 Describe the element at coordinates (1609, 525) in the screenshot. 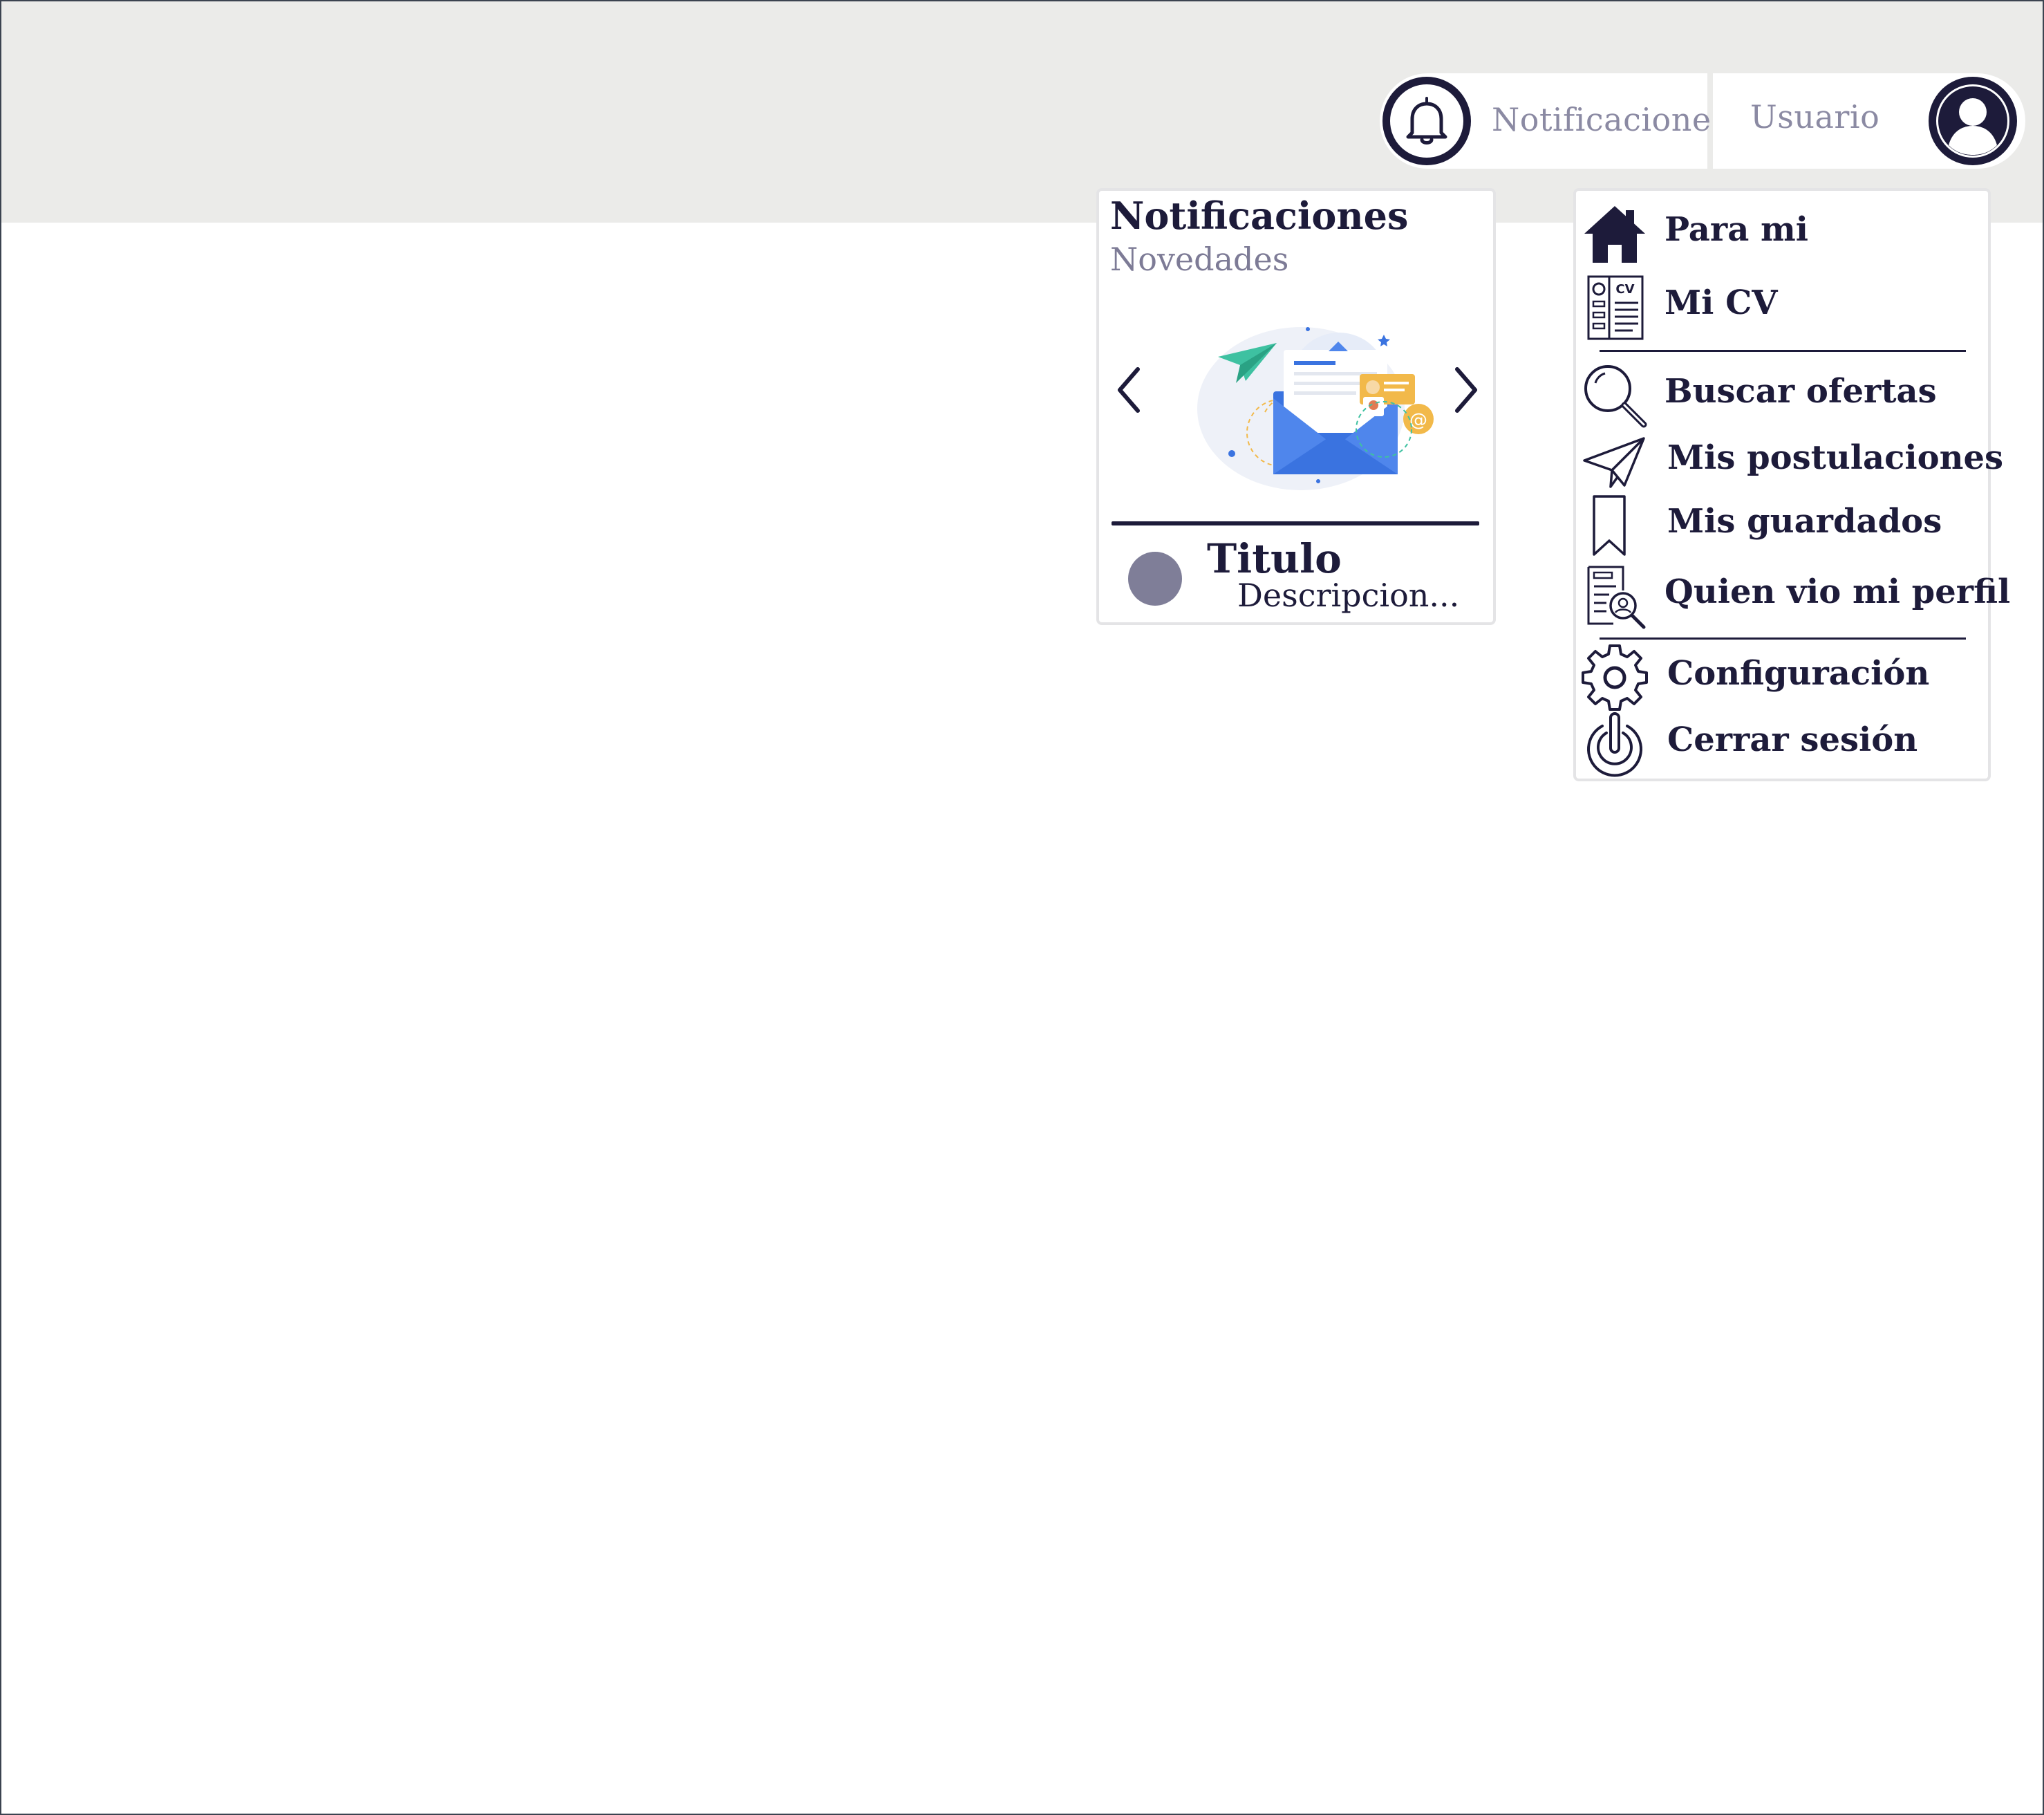

I see `bookmark-icon` at that location.